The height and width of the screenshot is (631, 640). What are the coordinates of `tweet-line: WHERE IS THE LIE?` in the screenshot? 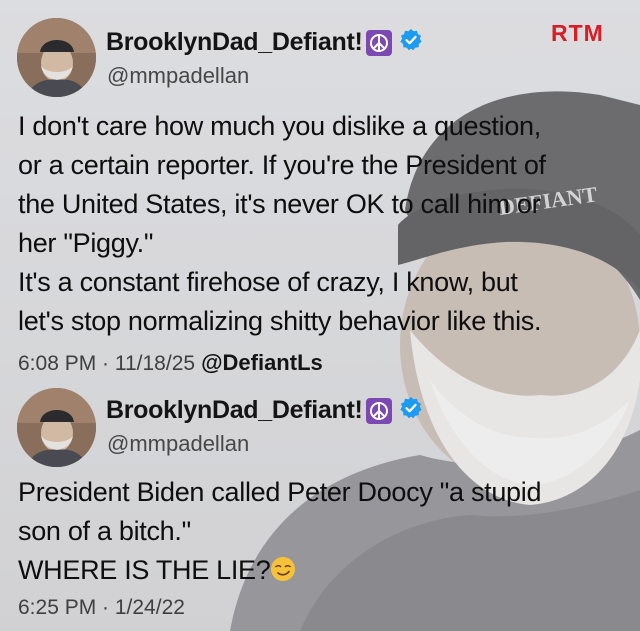 It's located at (144, 570).